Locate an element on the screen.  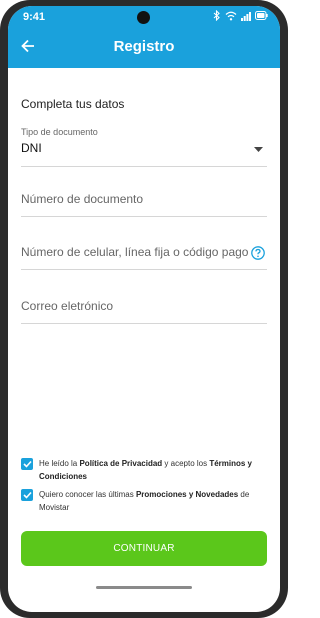
promotions-checkbox is located at coordinates (27, 495).